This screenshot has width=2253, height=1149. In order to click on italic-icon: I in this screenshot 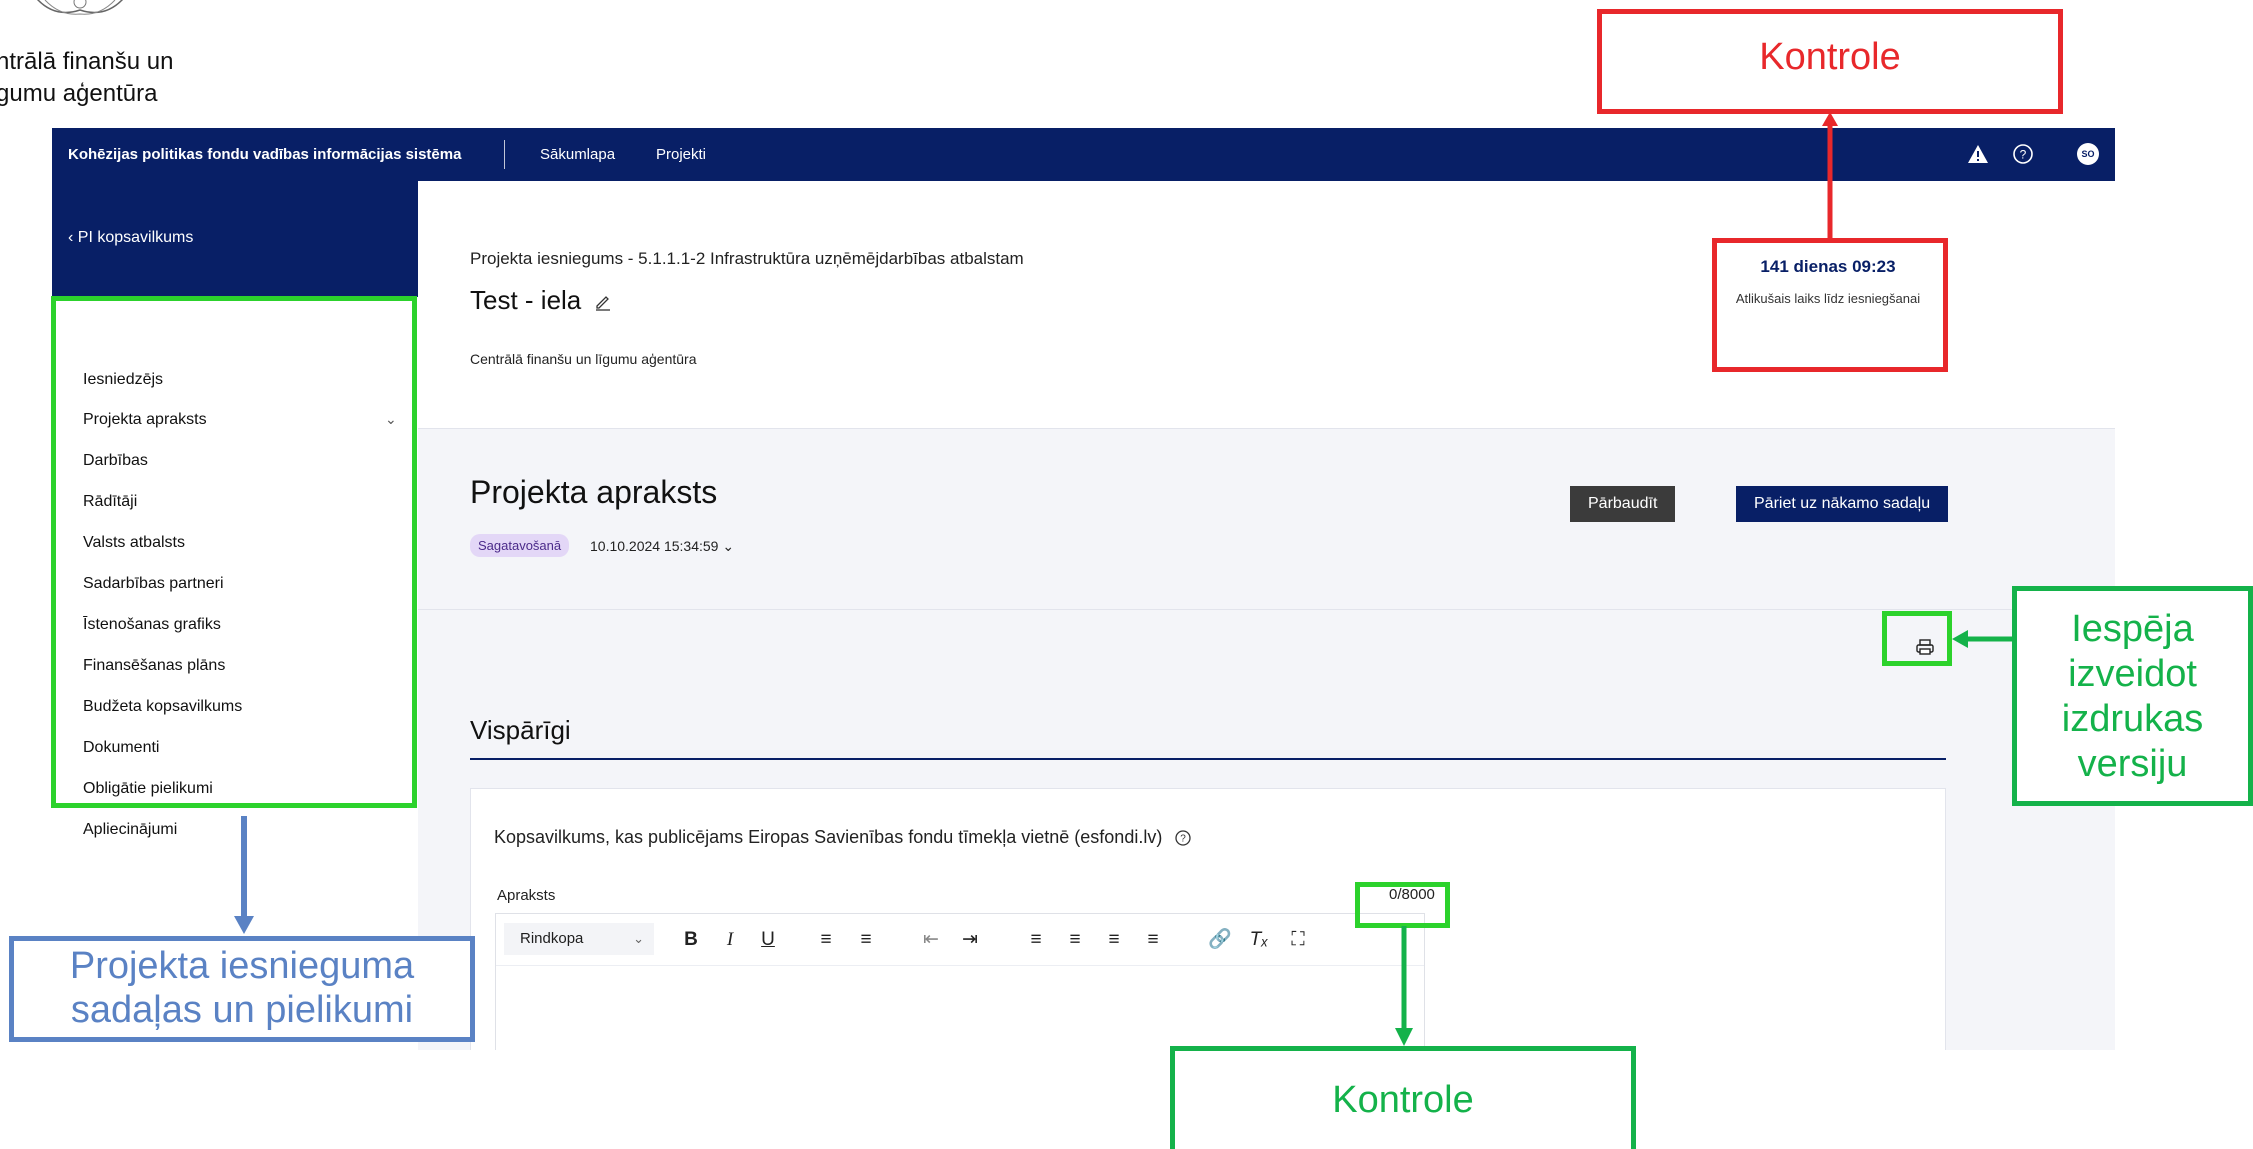, I will do `click(730, 940)`.